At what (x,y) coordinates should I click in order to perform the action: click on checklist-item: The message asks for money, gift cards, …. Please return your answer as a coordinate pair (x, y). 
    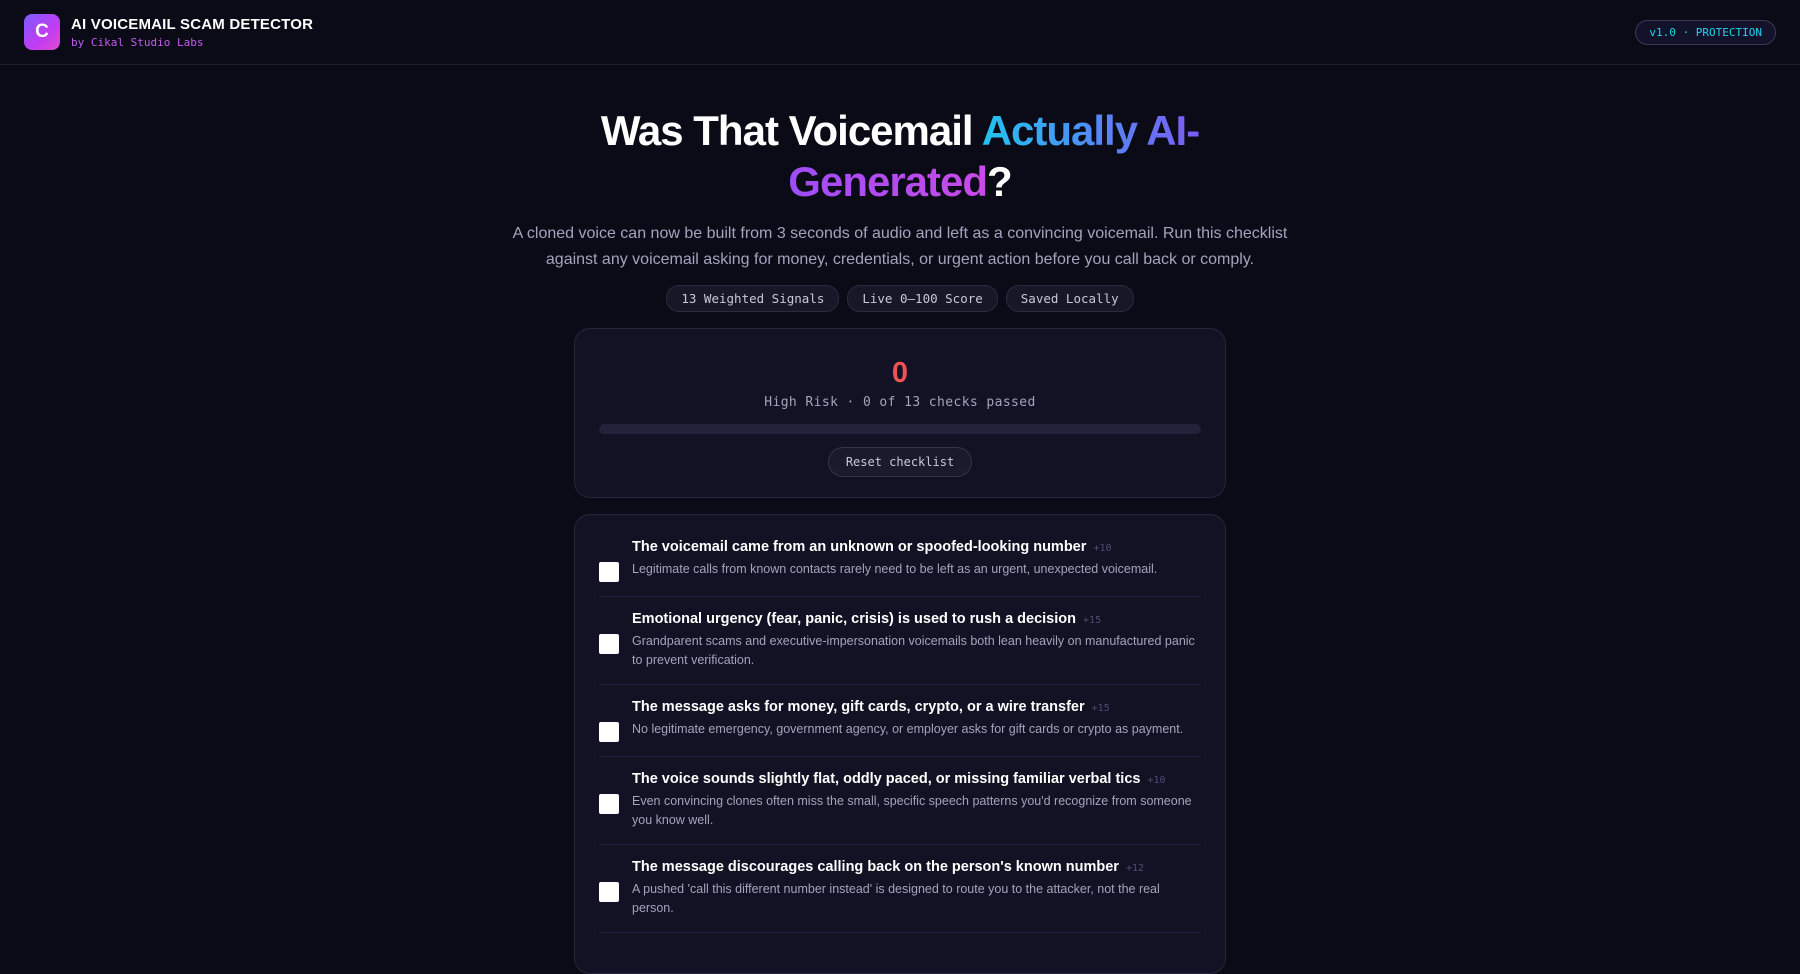
    Looking at the image, I should click on (900, 721).